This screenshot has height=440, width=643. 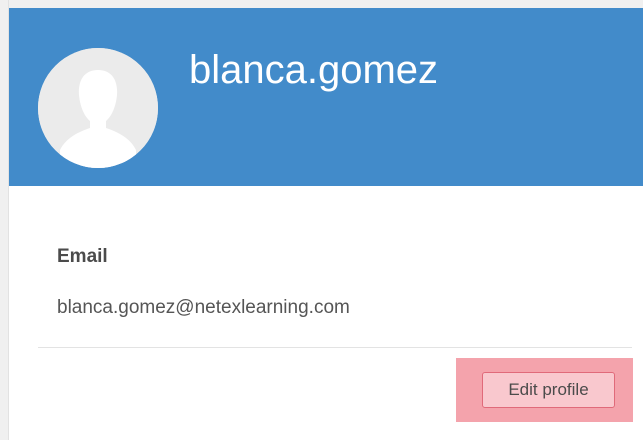 What do you see at coordinates (203, 307) in the screenshot?
I see `email-value: blanca.gomez@netexlearning.com` at bounding box center [203, 307].